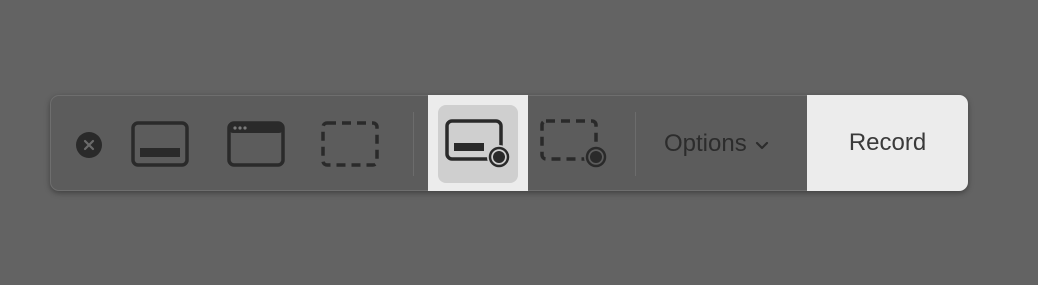  What do you see at coordinates (761, 145) in the screenshot?
I see `chevron-down-icon` at bounding box center [761, 145].